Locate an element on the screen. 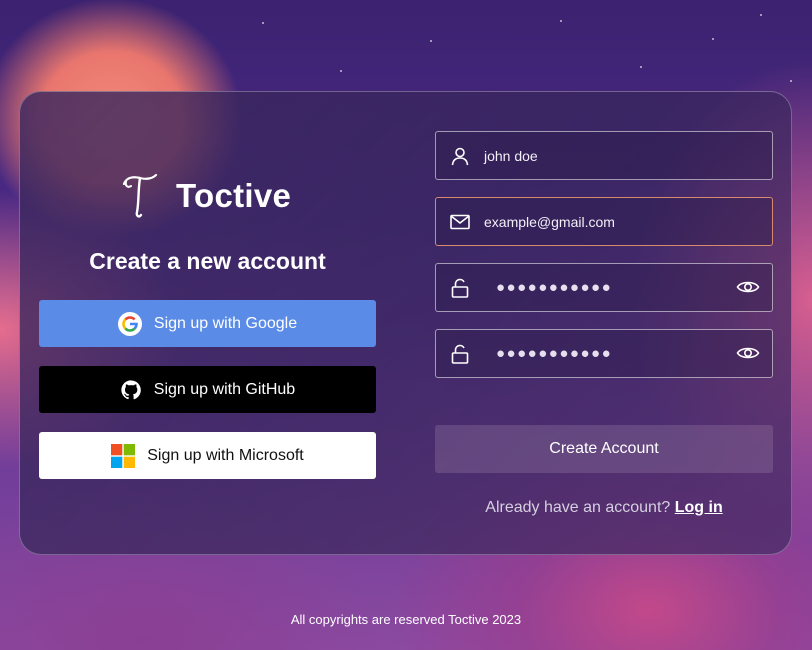 This screenshot has height=650, width=812. password-field: ●●●●●●●●●●● is located at coordinates (604, 287).